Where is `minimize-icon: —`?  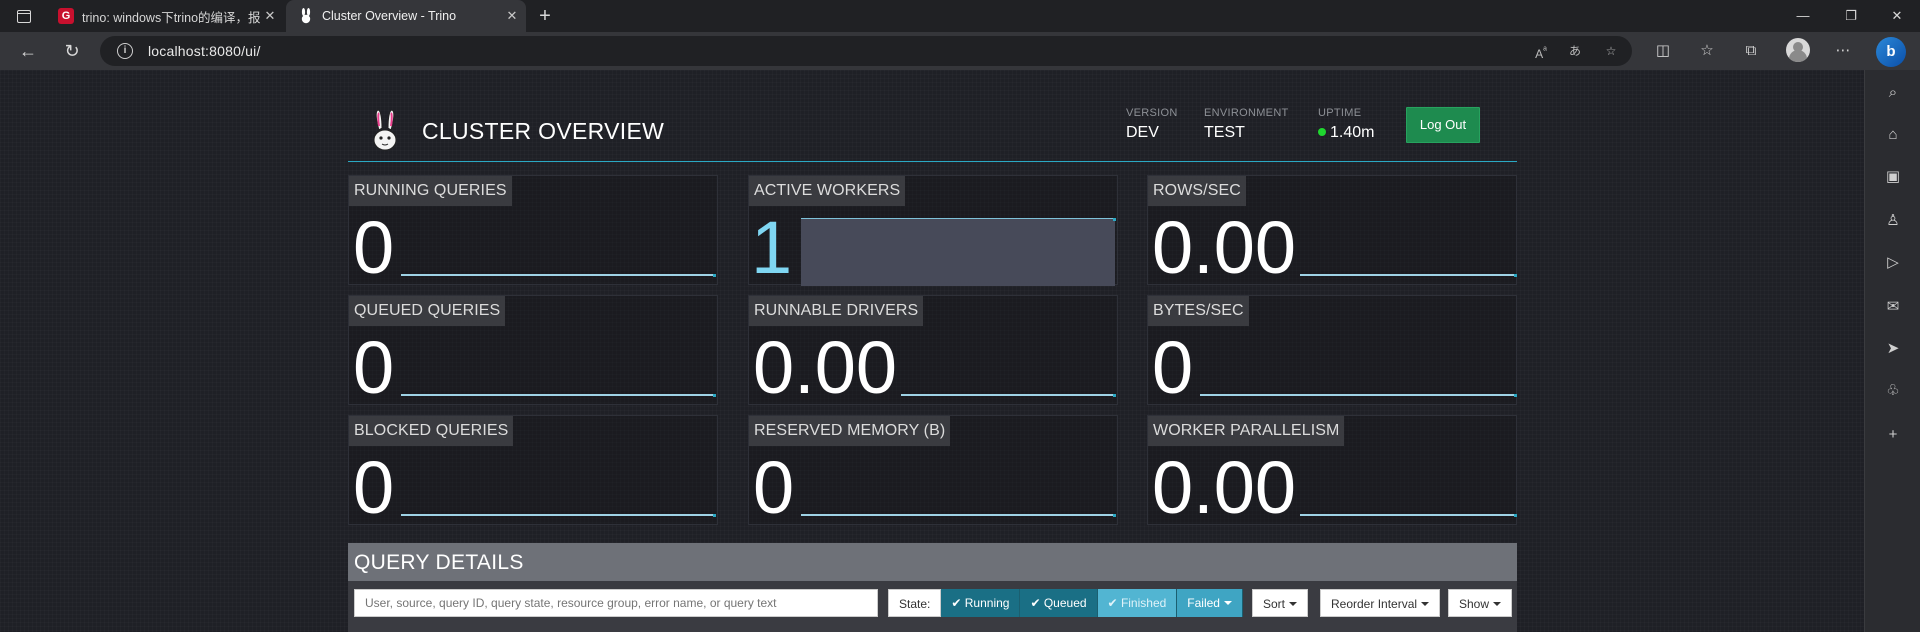
minimize-icon: — is located at coordinates (1803, 16).